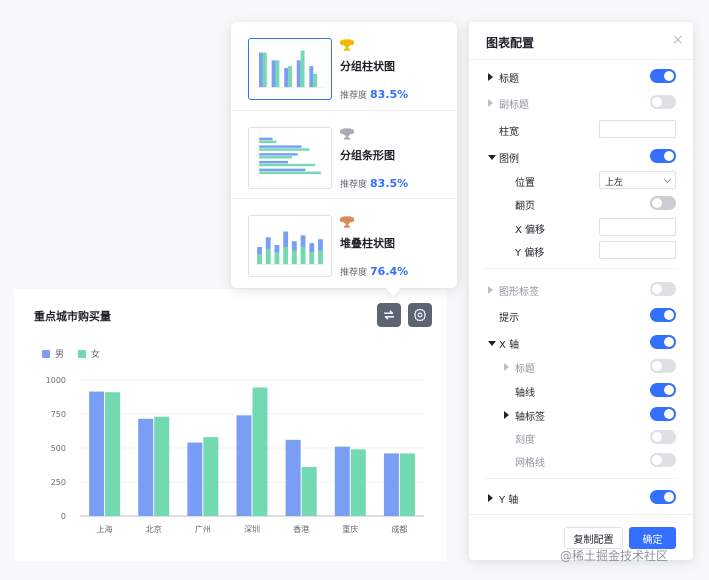 The height and width of the screenshot is (580, 709). Describe the element at coordinates (581, 438) in the screenshot. I see `config-row-x-axis-tick: 刻度` at that location.